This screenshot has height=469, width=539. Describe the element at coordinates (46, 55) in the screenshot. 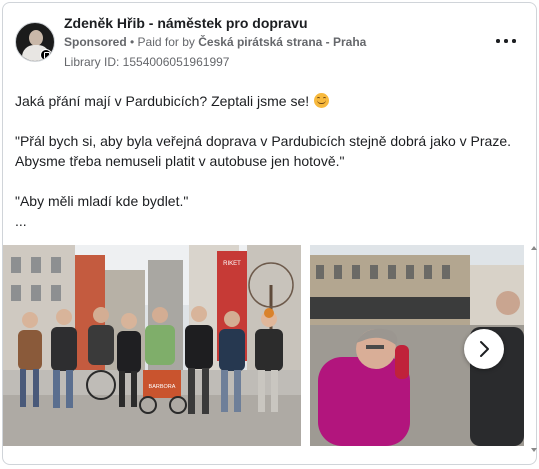

I see `pirate-party-icon` at that location.